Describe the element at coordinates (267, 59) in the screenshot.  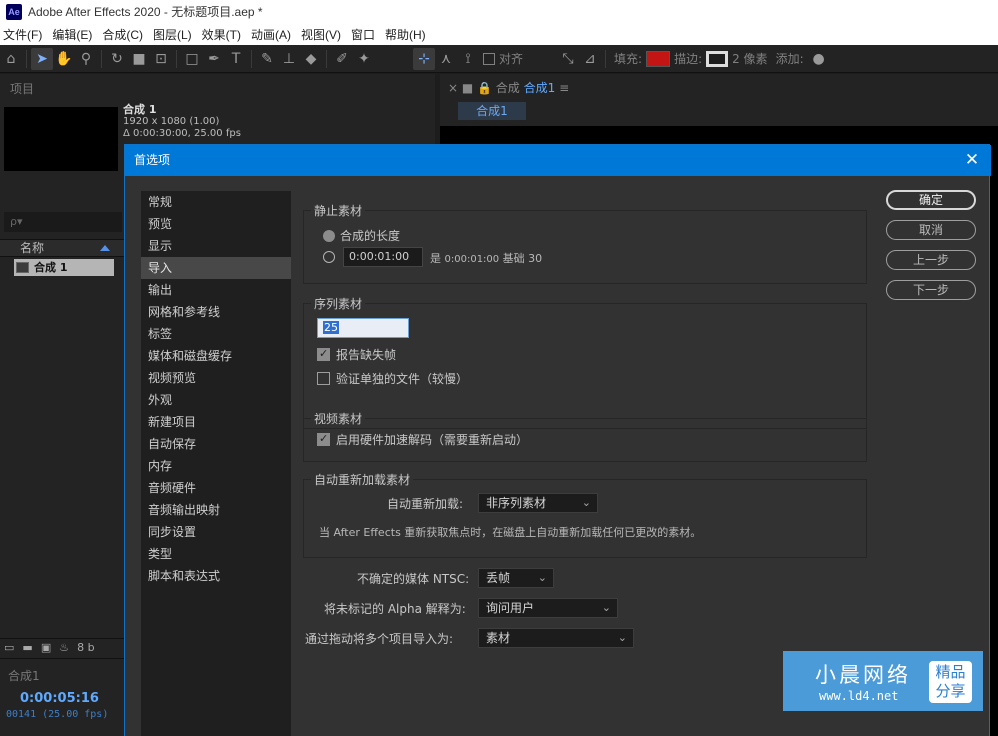
I see `brush-tool-icon: ✎` at that location.